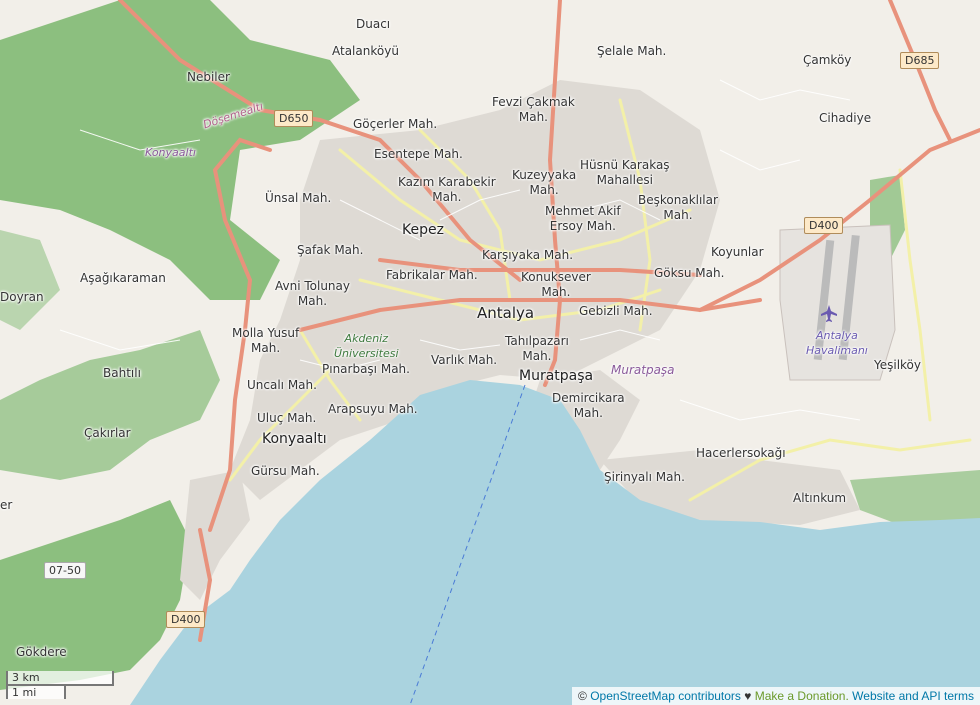  What do you see at coordinates (366, 338) in the screenshot?
I see `place-label-line: Akdeniz` at bounding box center [366, 338].